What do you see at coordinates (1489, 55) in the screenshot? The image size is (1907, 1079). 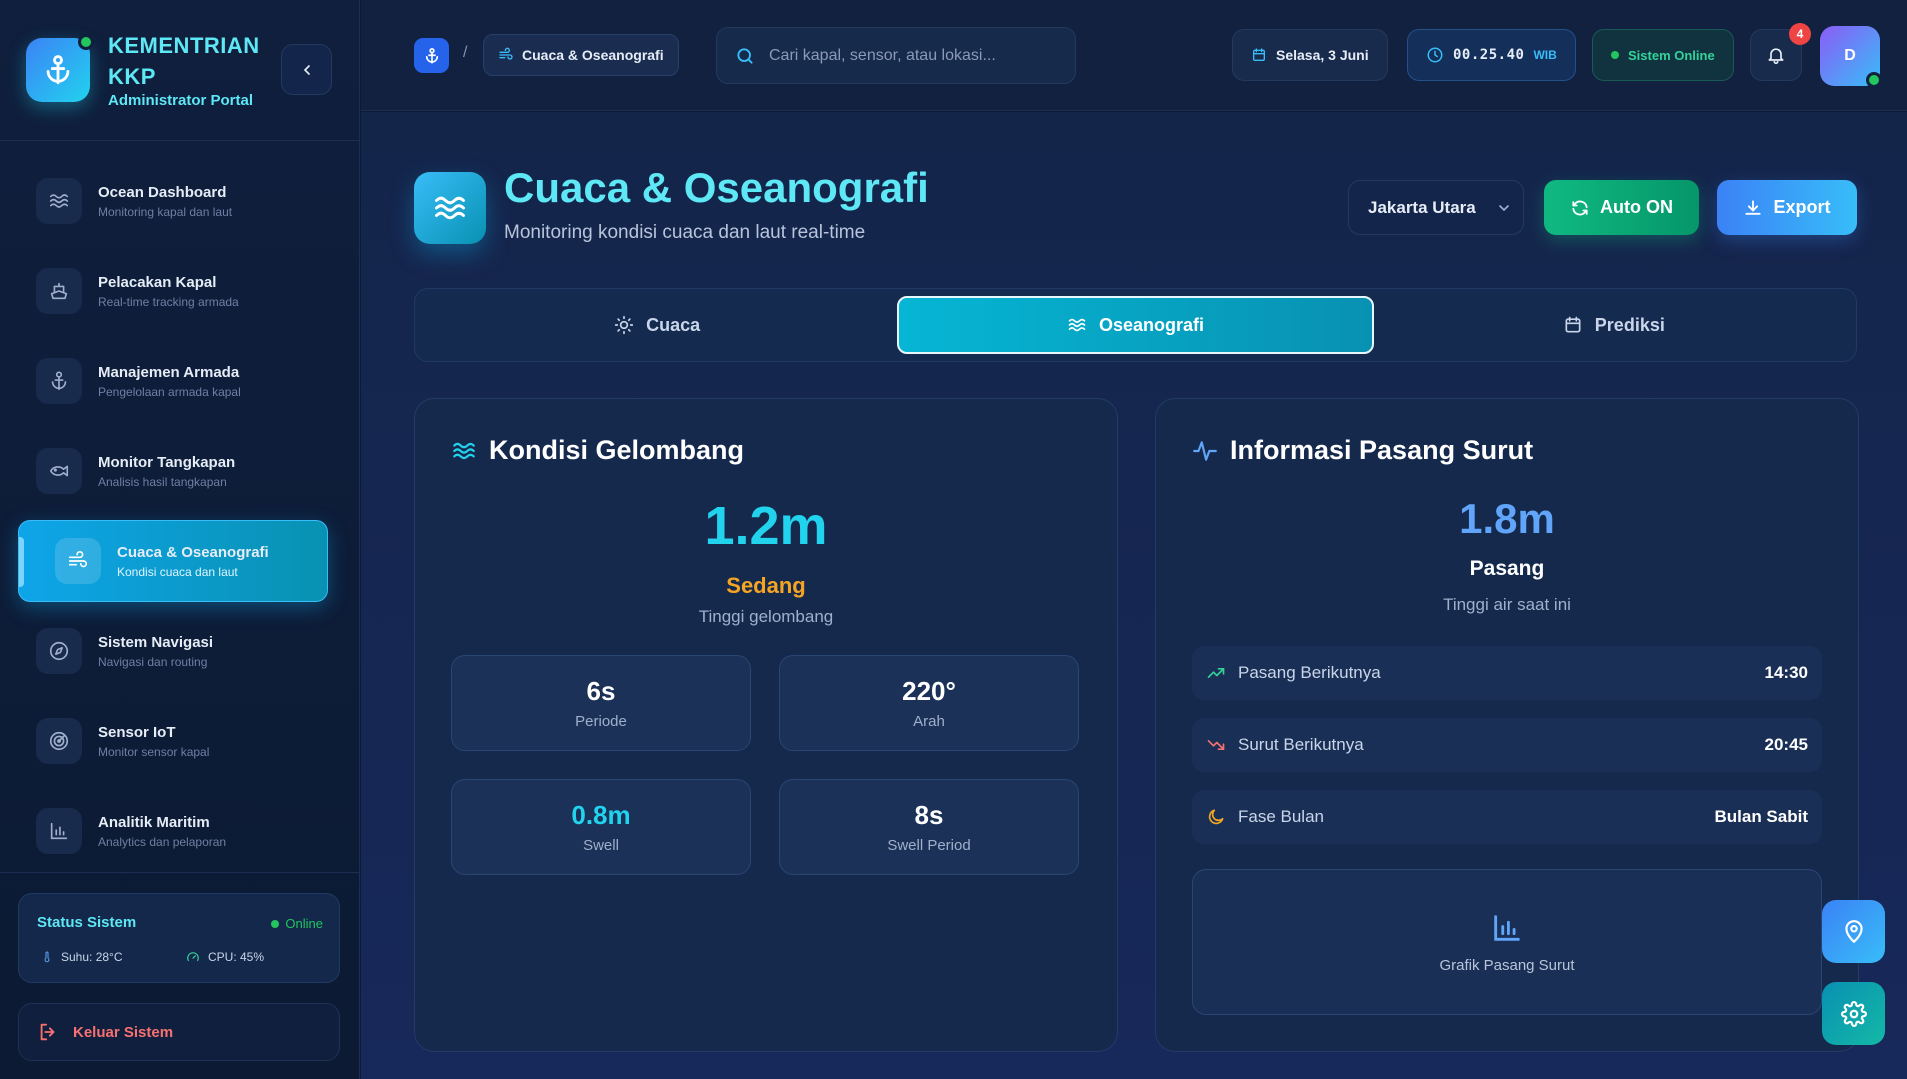 I see `time-value: 00.25.40` at bounding box center [1489, 55].